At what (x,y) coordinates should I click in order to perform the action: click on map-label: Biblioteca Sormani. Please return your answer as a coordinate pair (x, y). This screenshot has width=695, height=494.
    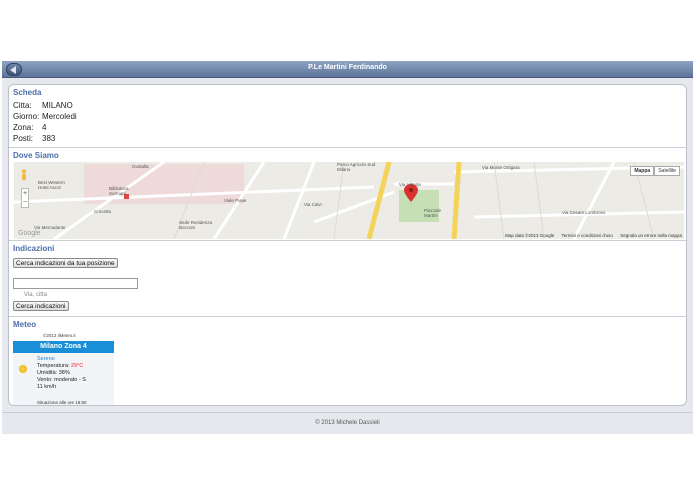
    Looking at the image, I should click on (119, 191).